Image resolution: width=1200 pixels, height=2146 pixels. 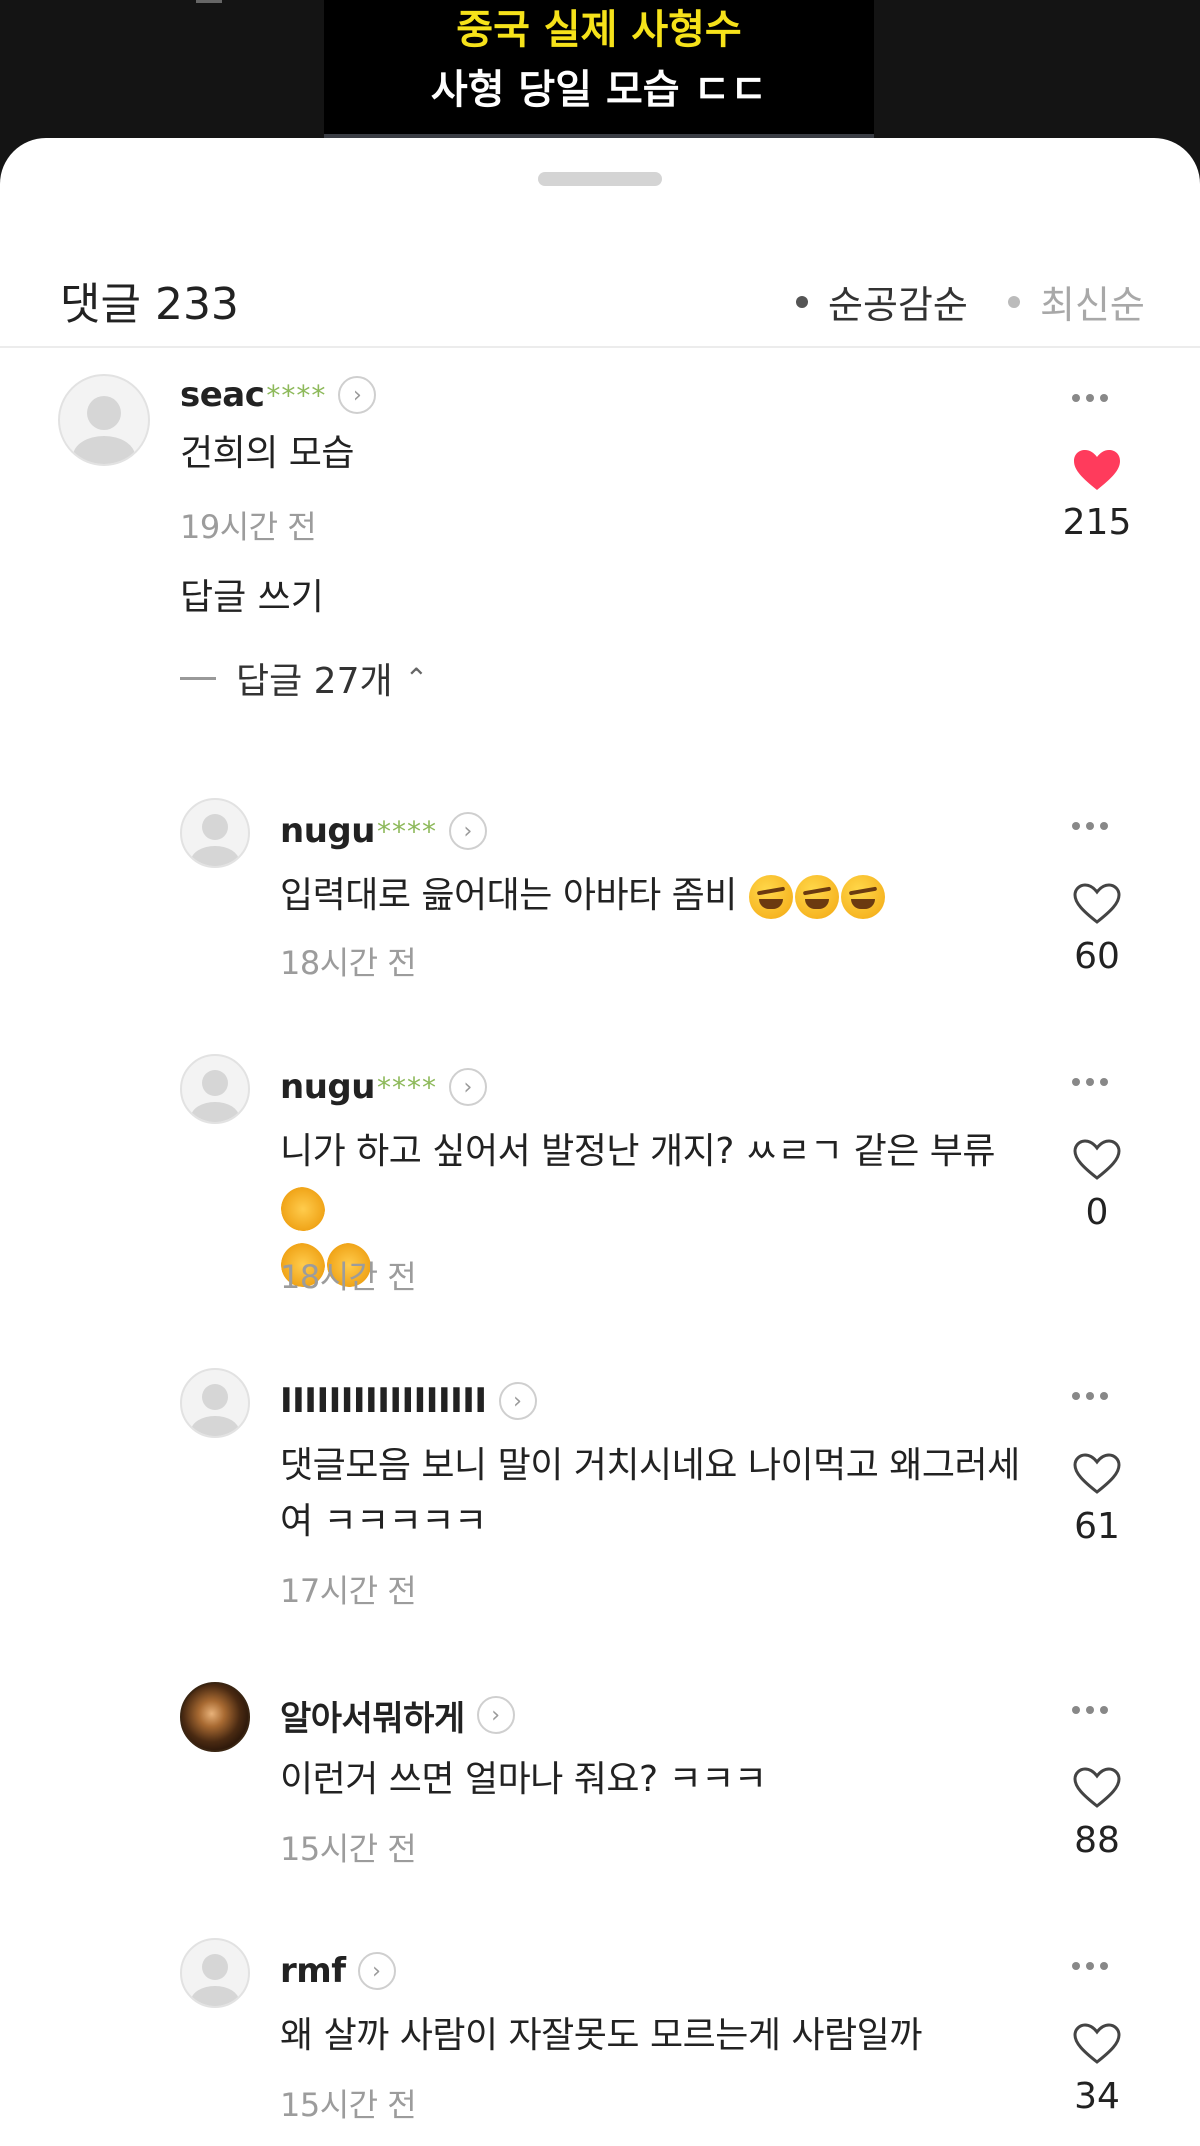 I want to click on sort-popular-label: 순공감순, so click(x=898, y=305).